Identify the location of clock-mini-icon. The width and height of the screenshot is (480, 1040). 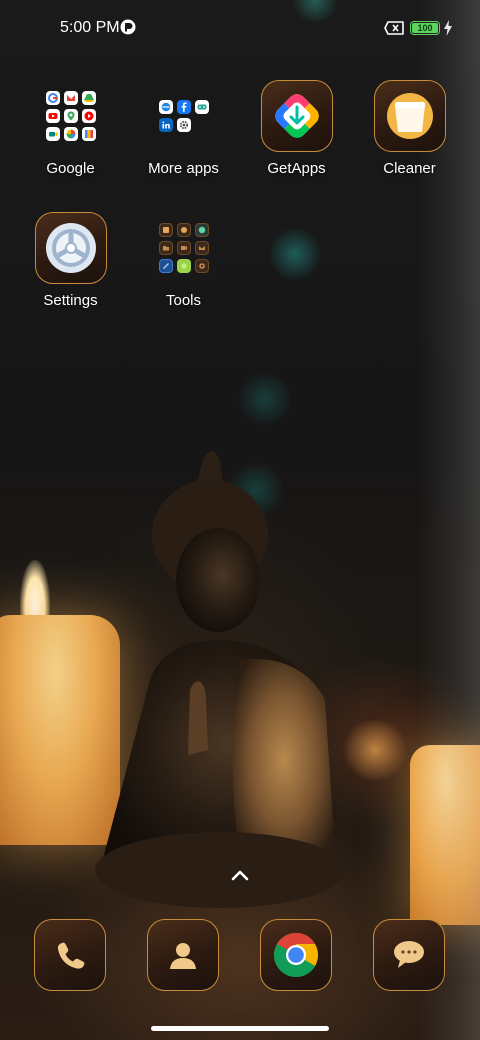
(183, 230).